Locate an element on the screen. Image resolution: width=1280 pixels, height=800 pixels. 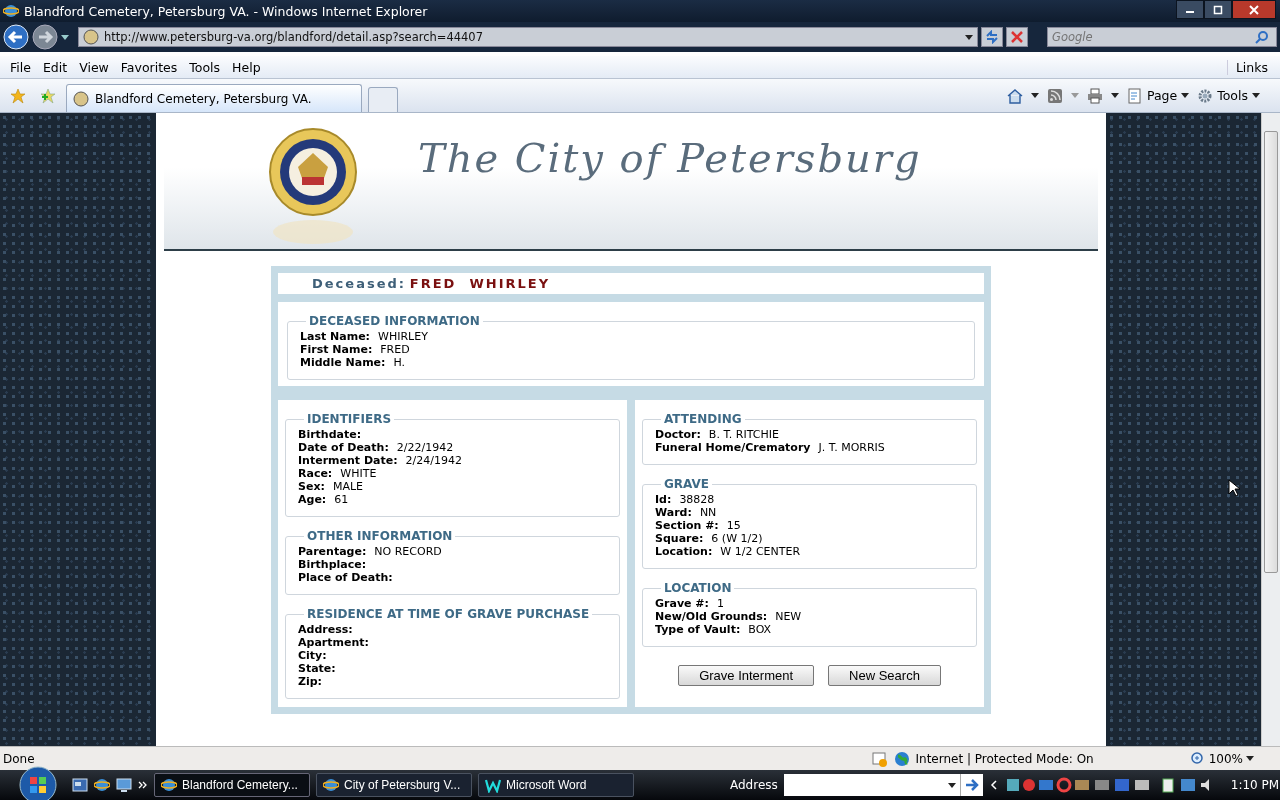
security-zone: Internet | Protected Mode: On is located at coordinates (1004, 758).